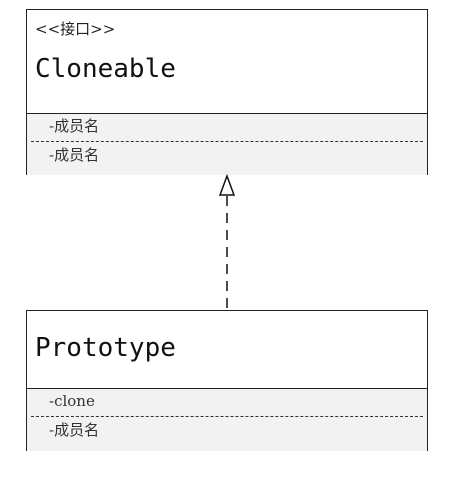  I want to click on members-compartment: -clone -成员名, so click(227, 420).